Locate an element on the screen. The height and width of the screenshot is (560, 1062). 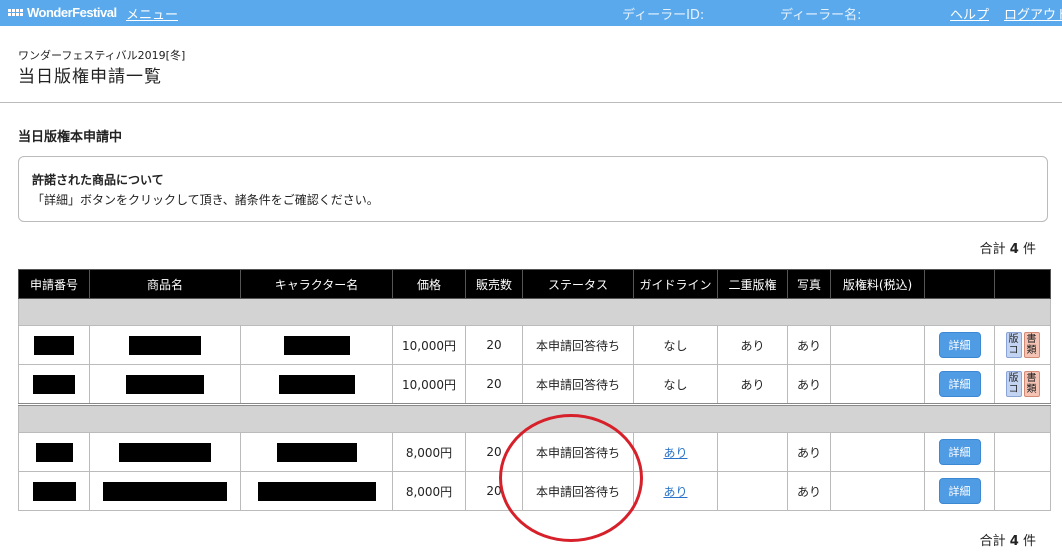
documents-tag-icon: 書類 is located at coordinates (1031, 345).